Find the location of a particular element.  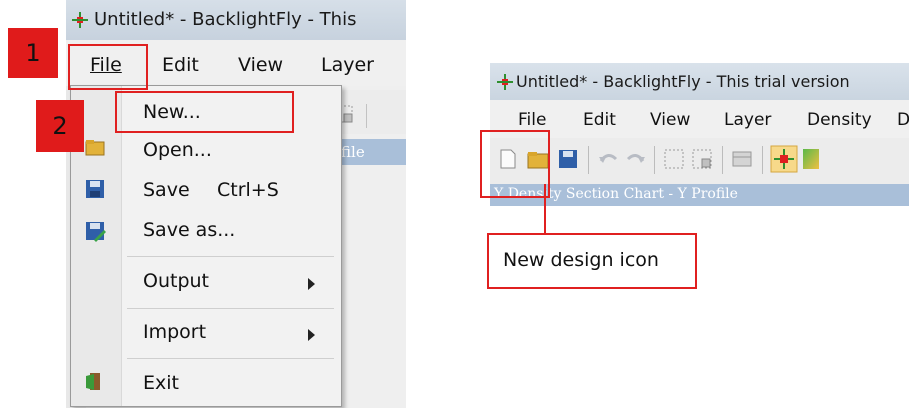

left-window-titlebar: Untitled* - BacklightFly - This is located at coordinates (236, 20).